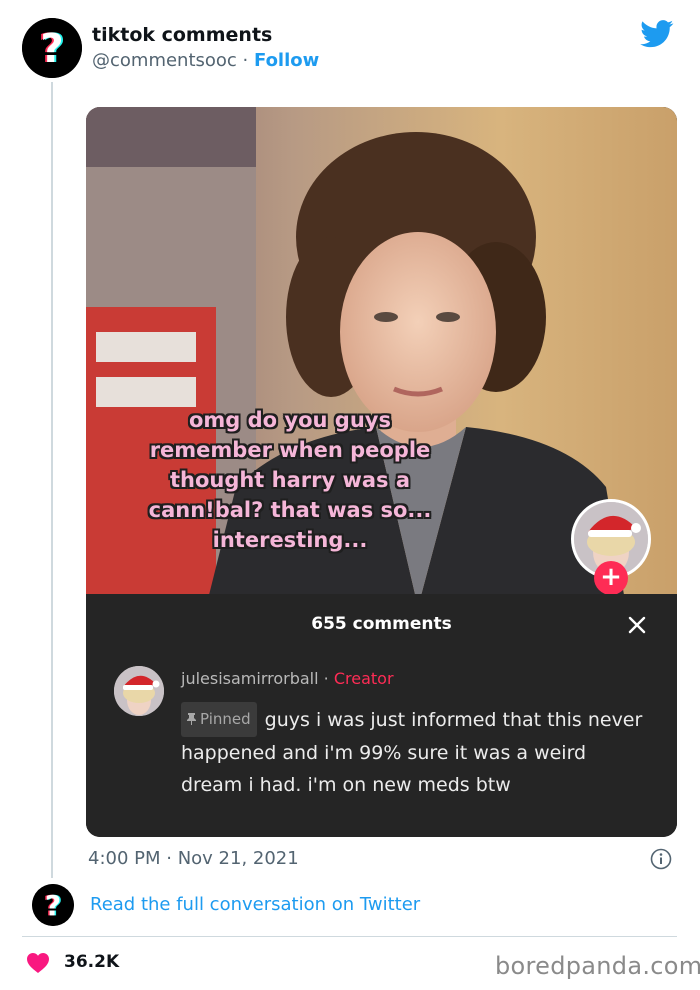 The image size is (700, 990). What do you see at coordinates (182, 35) in the screenshot?
I see `author-display-name: tiktok comments` at bounding box center [182, 35].